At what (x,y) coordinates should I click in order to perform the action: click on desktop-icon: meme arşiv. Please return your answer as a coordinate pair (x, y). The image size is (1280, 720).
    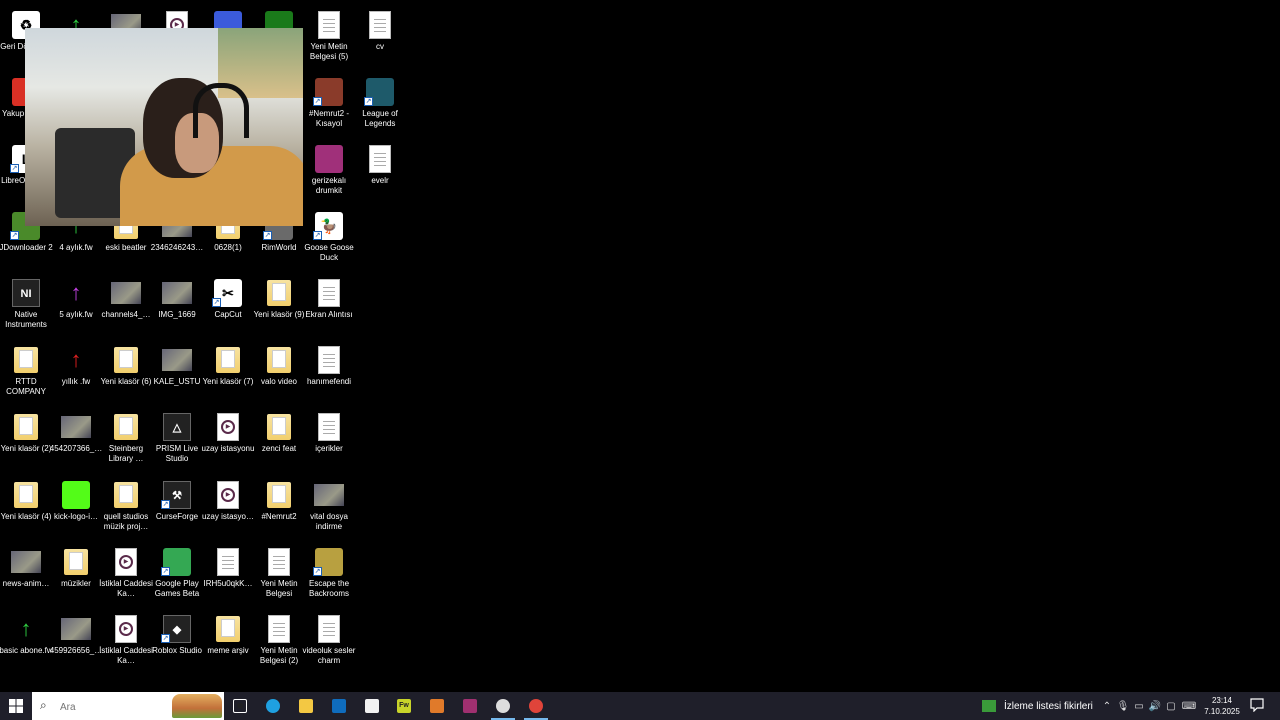
    Looking at the image, I should click on (228, 641).